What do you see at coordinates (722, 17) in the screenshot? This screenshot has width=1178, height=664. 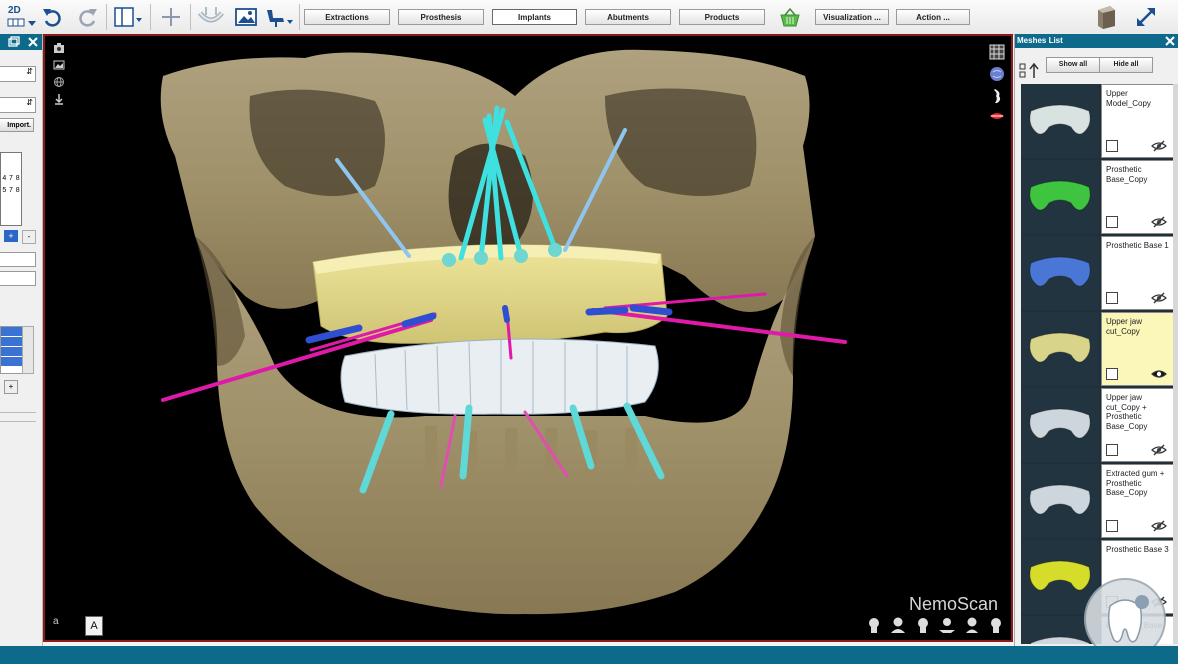 I see `products-button: Products` at bounding box center [722, 17].